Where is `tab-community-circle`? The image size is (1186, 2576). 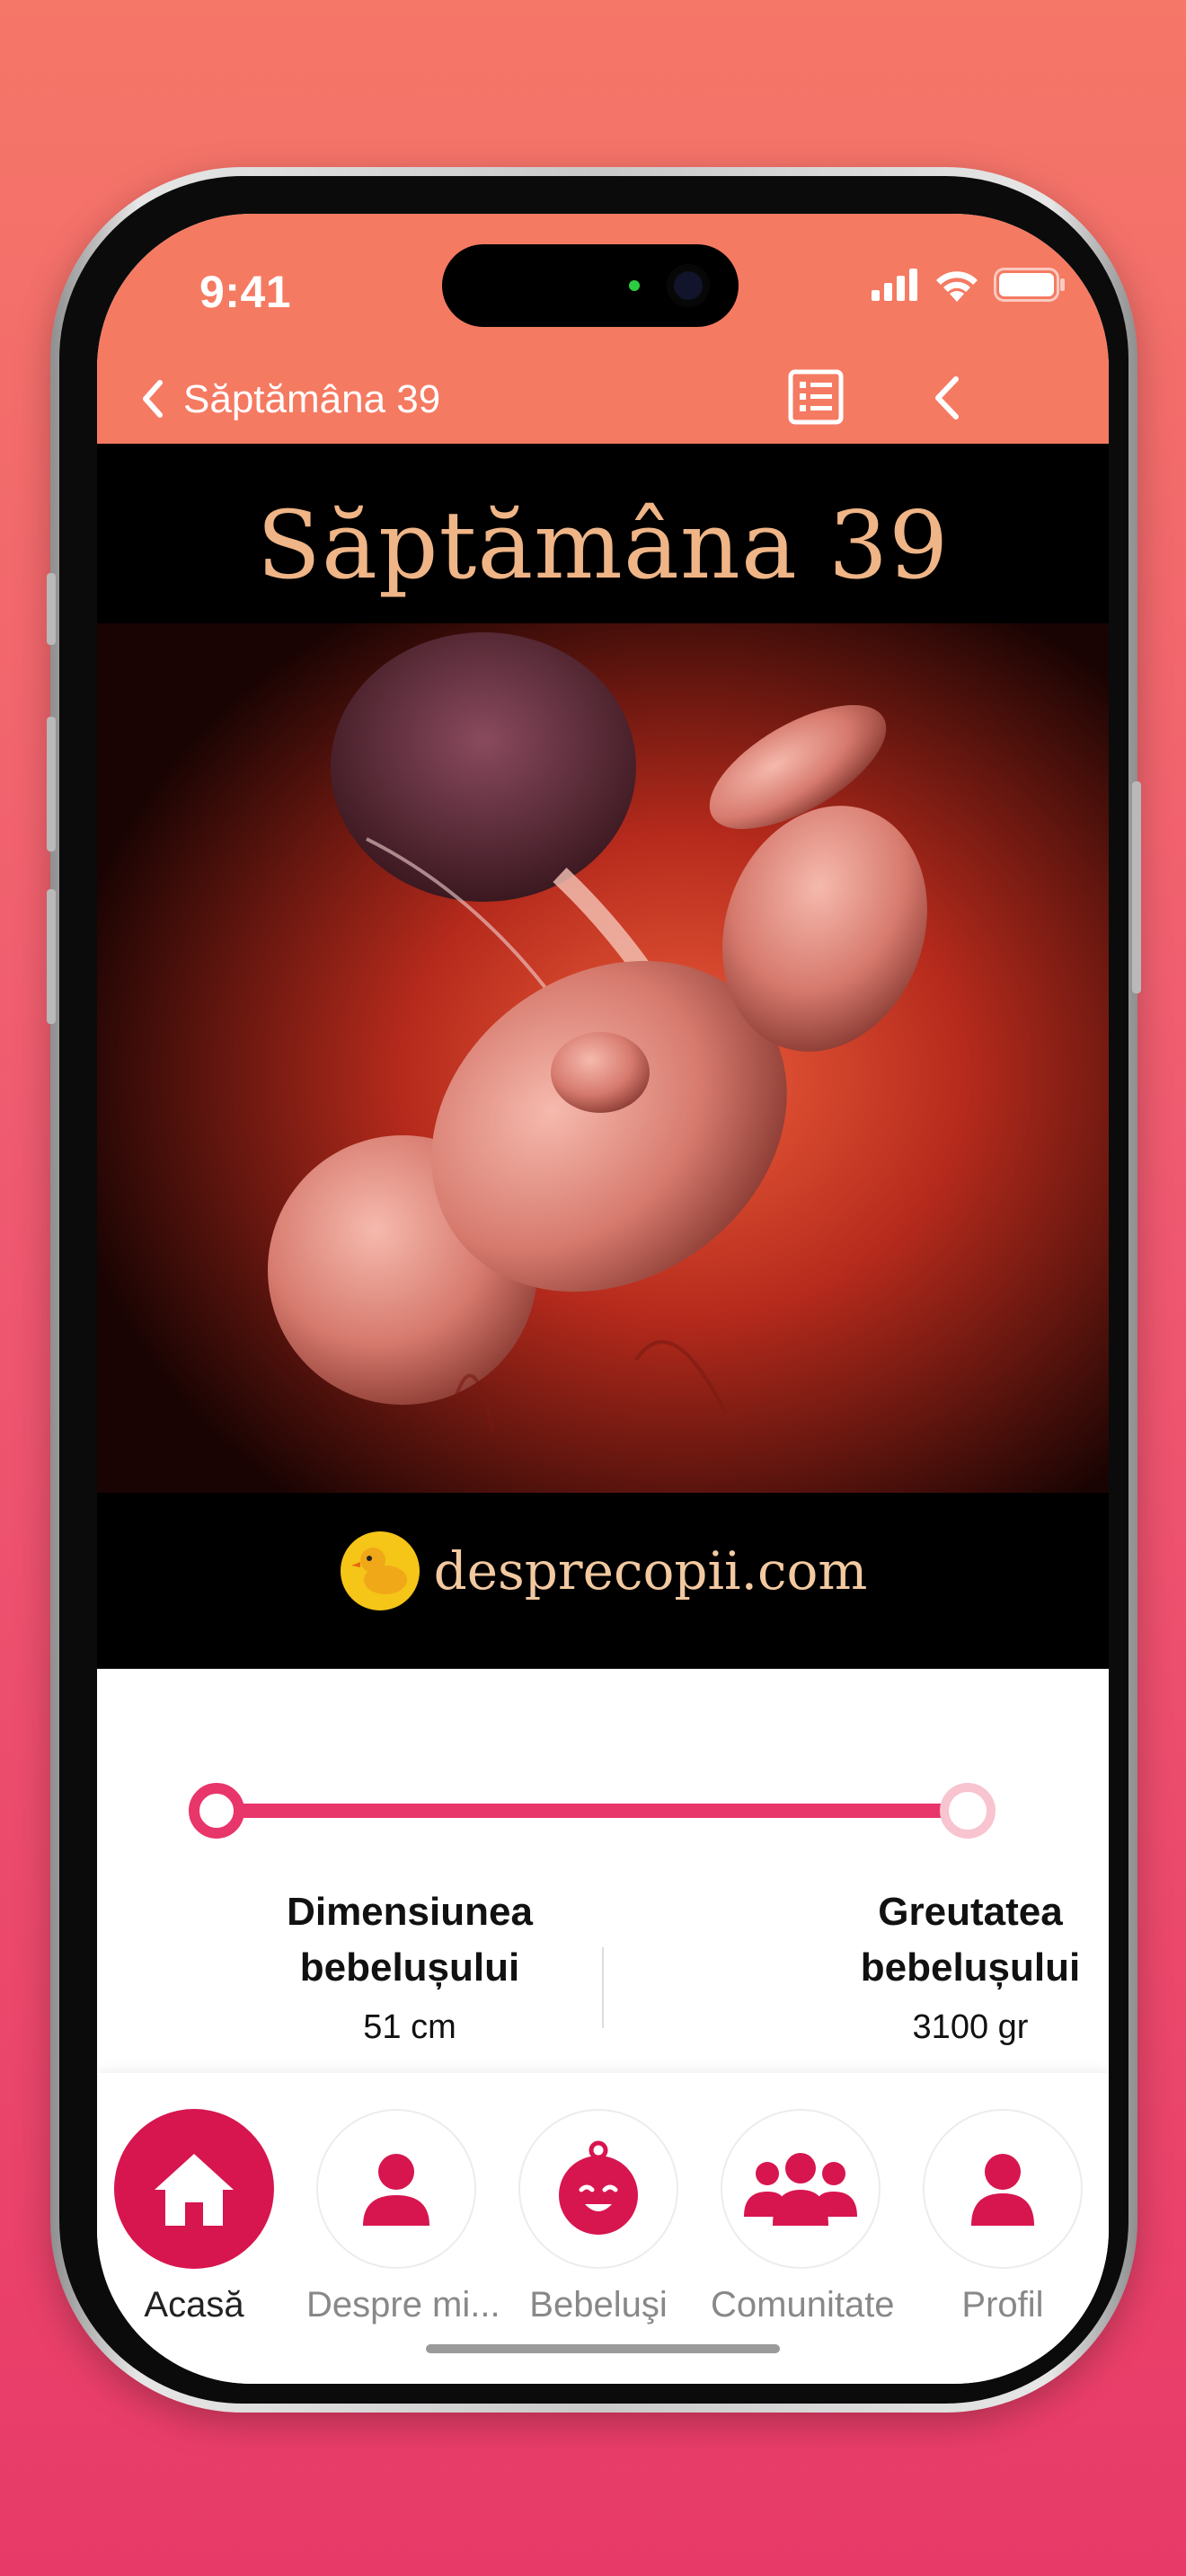
tab-community-circle is located at coordinates (801, 2189).